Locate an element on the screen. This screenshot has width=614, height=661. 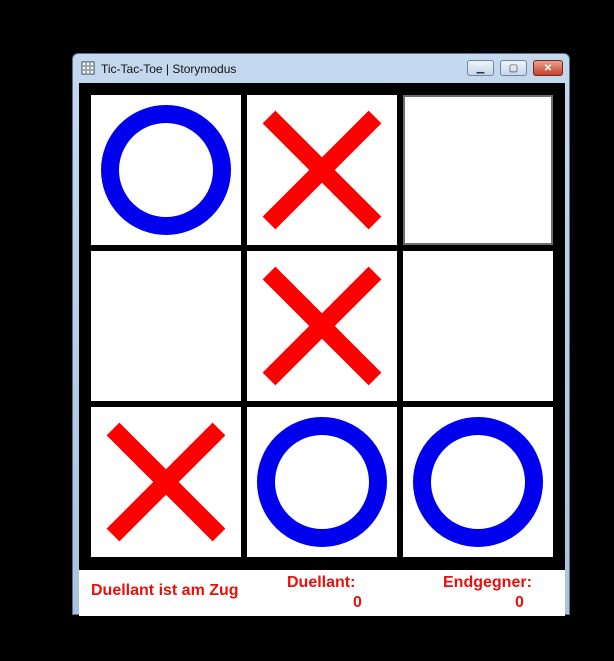
close-icon: ✕ is located at coordinates (548, 68).